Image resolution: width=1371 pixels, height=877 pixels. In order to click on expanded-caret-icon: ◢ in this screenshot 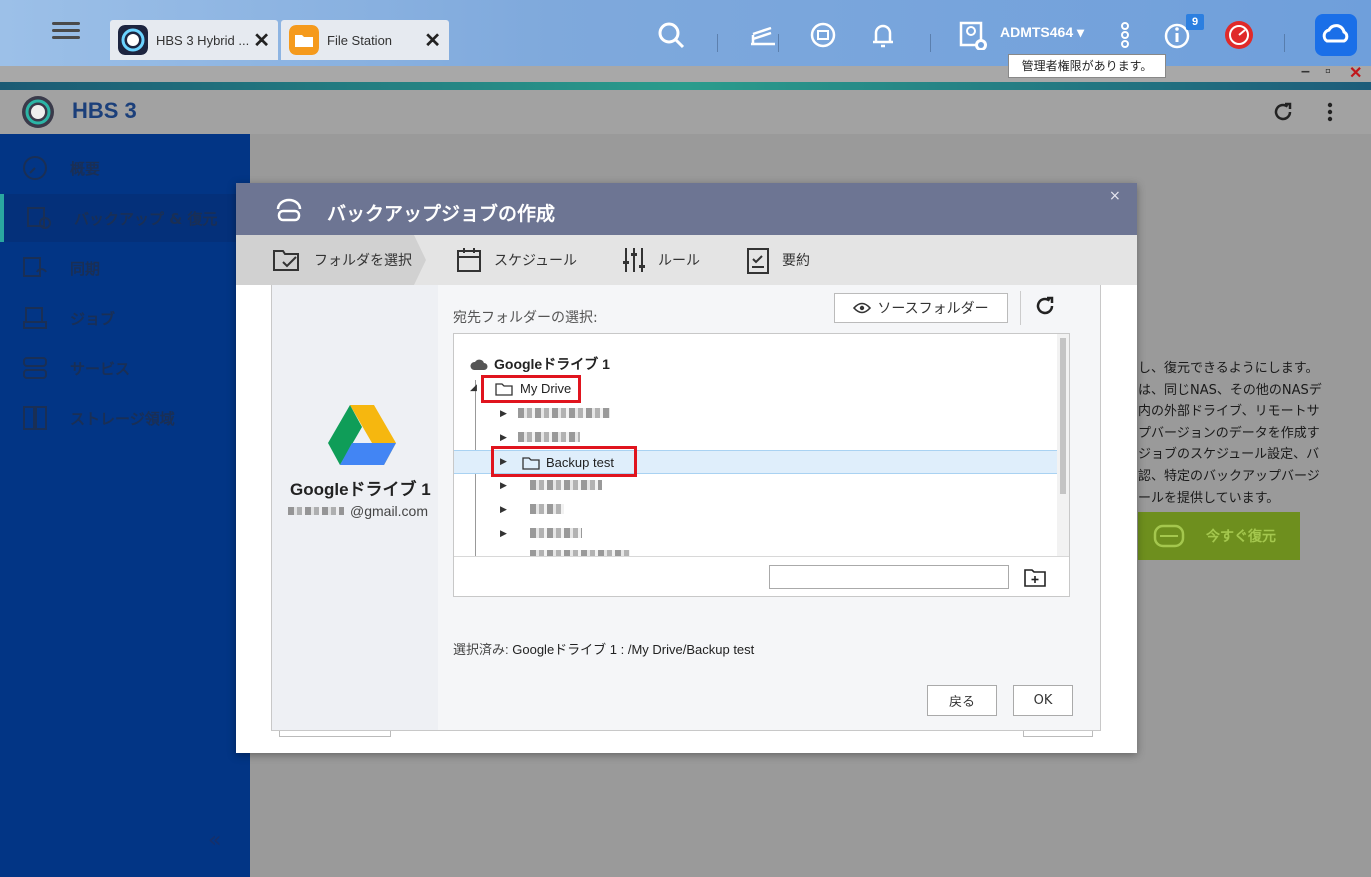, I will do `click(473, 388)`.